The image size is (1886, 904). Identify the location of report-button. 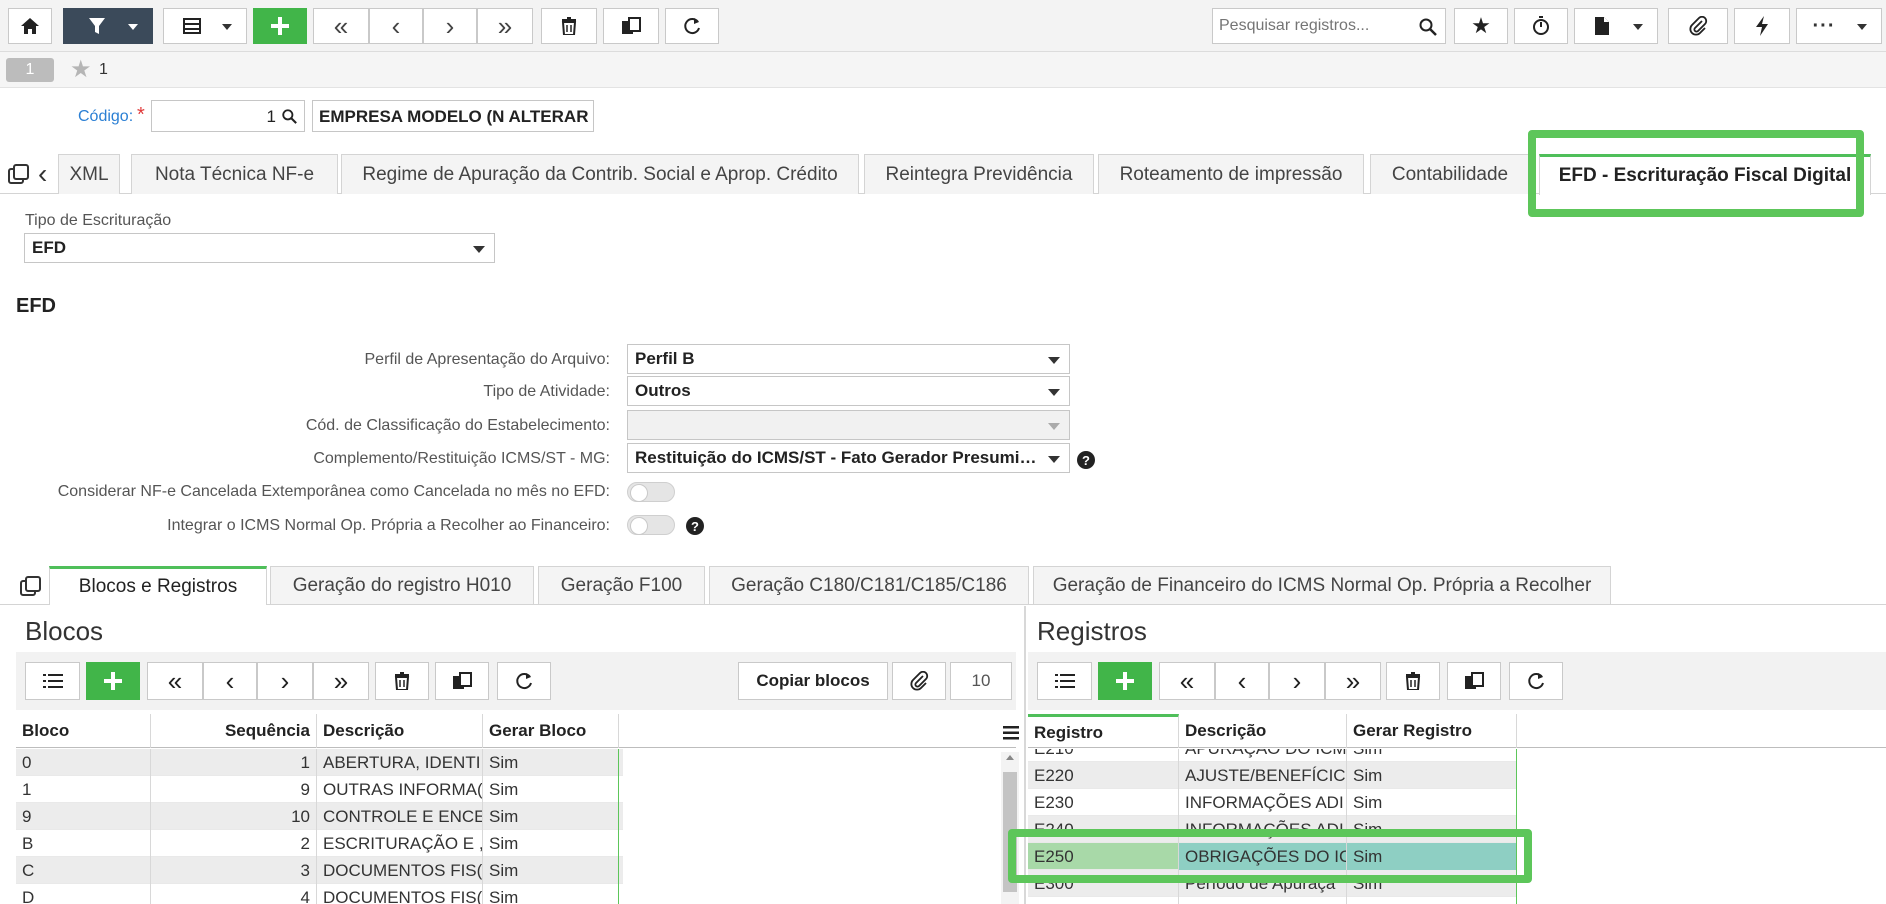
(1616, 26).